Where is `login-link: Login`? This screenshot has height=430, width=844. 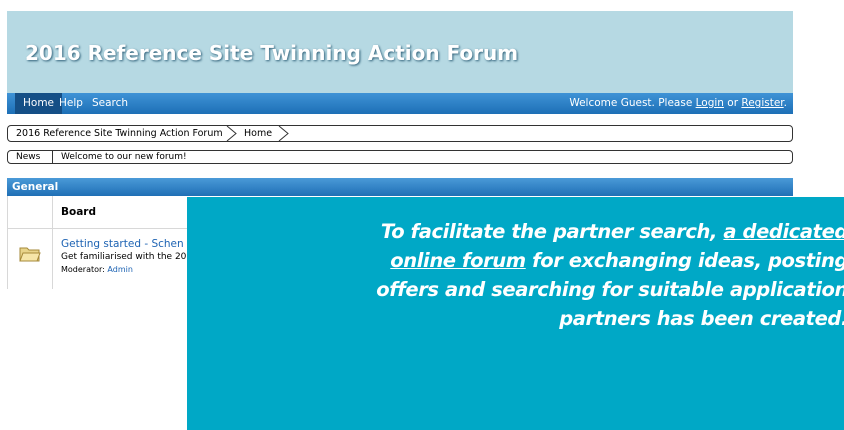
login-link: Login is located at coordinates (710, 103).